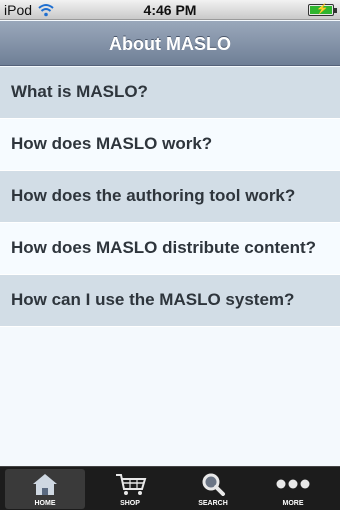 The image size is (340, 510). I want to click on tab-more: MORE, so click(293, 489).